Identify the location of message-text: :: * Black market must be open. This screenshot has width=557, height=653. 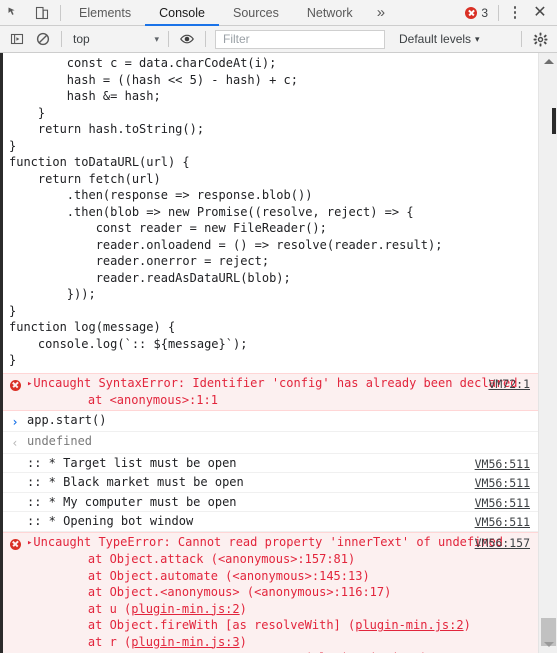
(135, 482).